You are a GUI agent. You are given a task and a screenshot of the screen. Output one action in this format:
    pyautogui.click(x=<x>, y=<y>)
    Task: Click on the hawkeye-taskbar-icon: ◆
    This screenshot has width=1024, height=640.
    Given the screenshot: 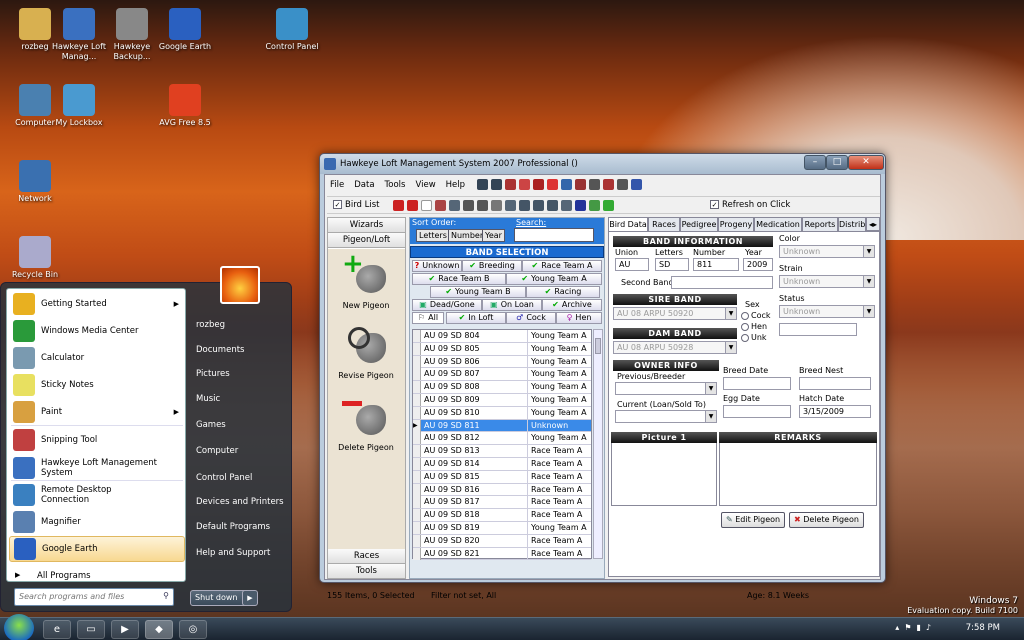 What is the action you would take?
    pyautogui.click(x=159, y=629)
    